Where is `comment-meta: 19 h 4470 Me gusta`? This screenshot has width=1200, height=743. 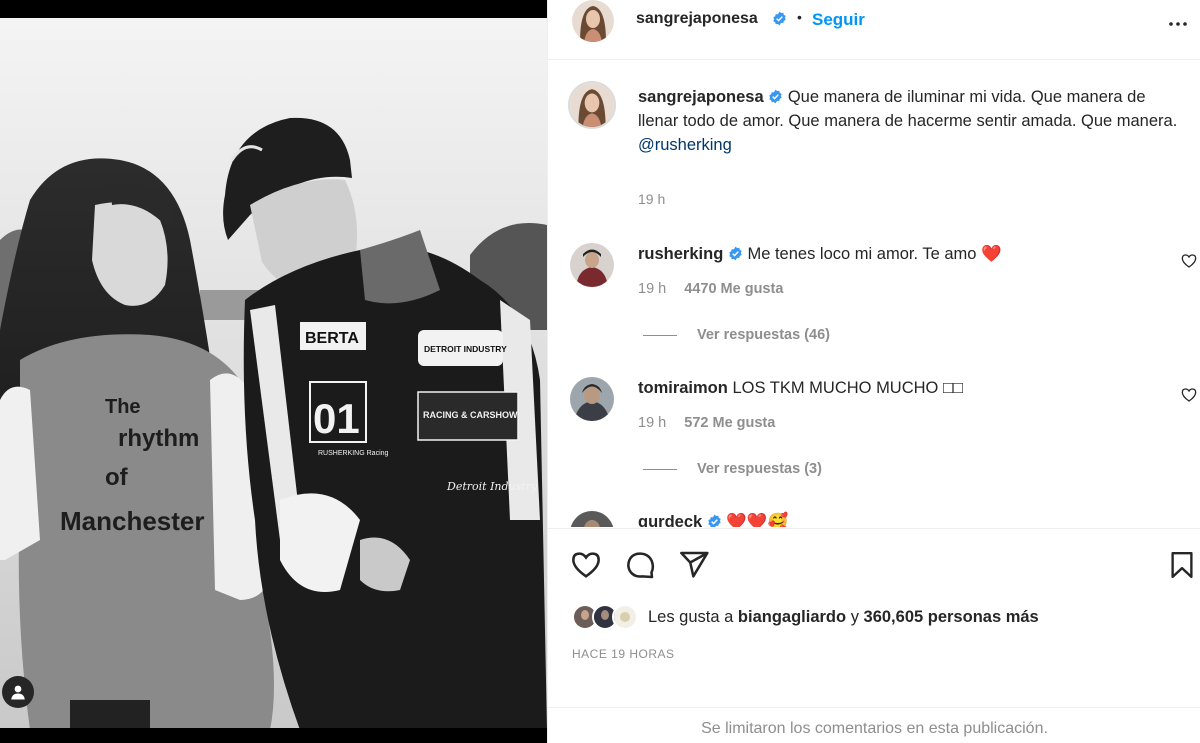 comment-meta: 19 h 4470 Me gusta is located at coordinates (710, 289).